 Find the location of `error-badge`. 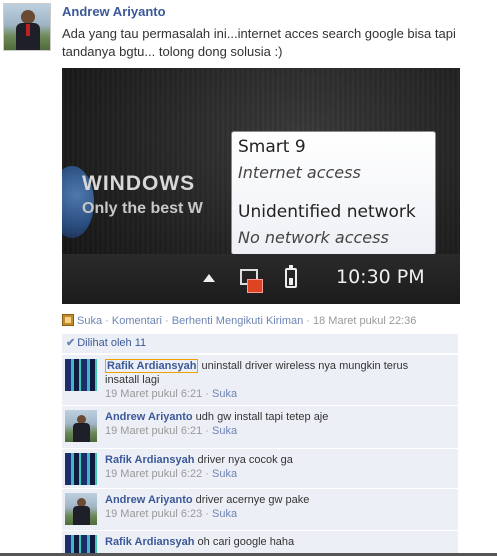

error-badge is located at coordinates (255, 286).